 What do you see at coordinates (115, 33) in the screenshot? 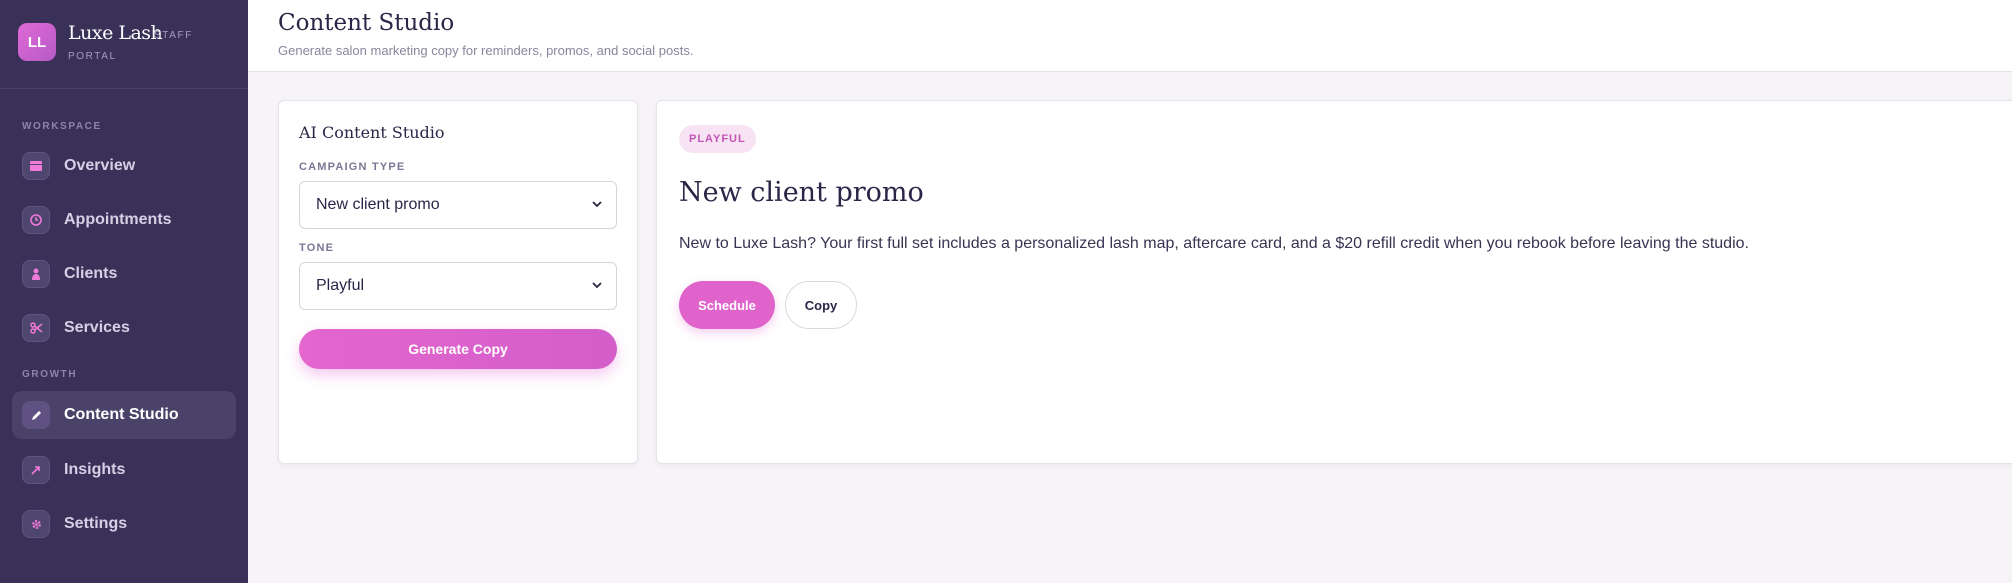
I see `brand-name: Luxe Lash` at bounding box center [115, 33].